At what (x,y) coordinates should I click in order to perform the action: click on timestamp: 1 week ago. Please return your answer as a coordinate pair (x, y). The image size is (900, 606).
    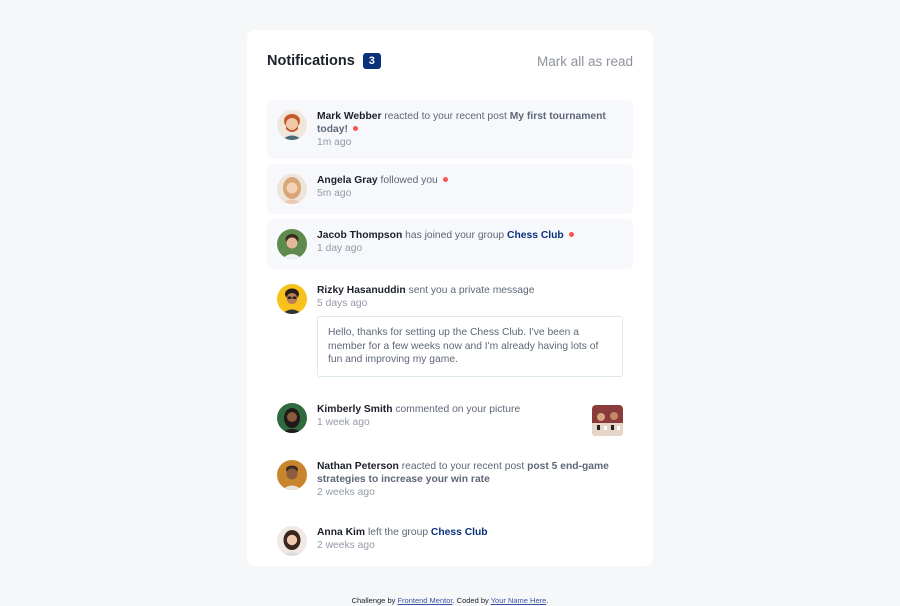
    Looking at the image, I should click on (343, 422).